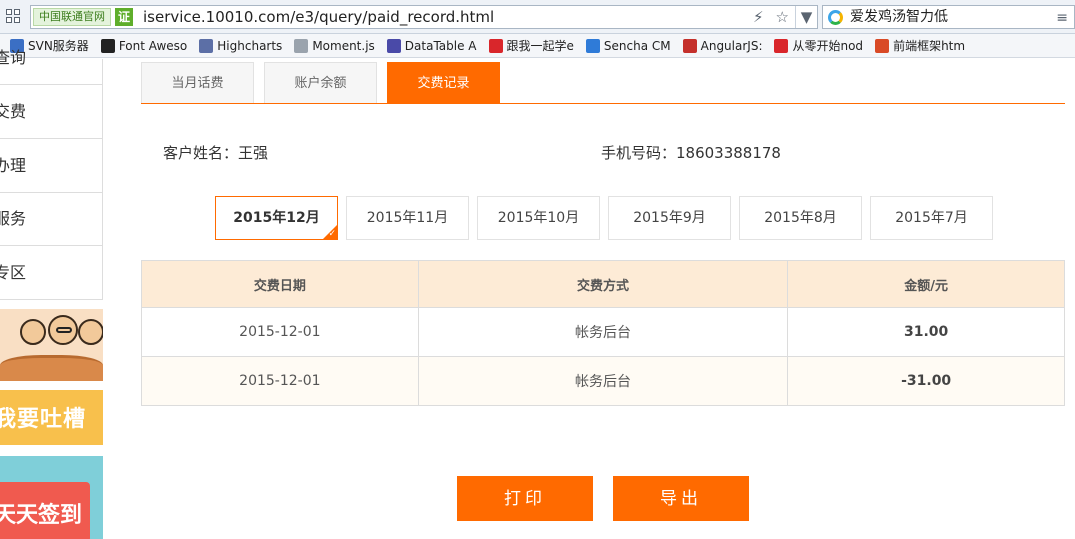 The height and width of the screenshot is (539, 1075). I want to click on side-item-label: 查询, so click(13, 57).